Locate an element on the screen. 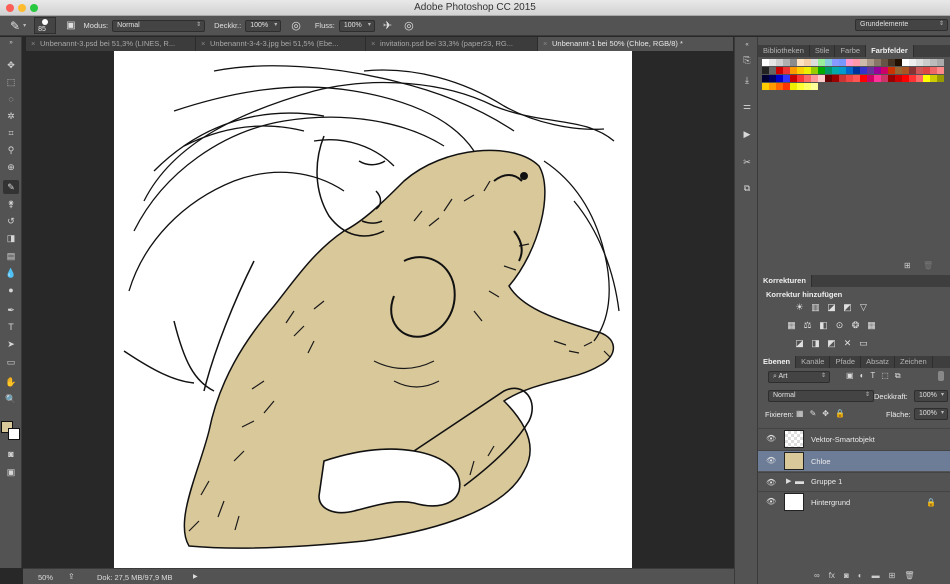 The width and height of the screenshot is (950, 584). add-mask-icon: ◙ is located at coordinates (846, 575).